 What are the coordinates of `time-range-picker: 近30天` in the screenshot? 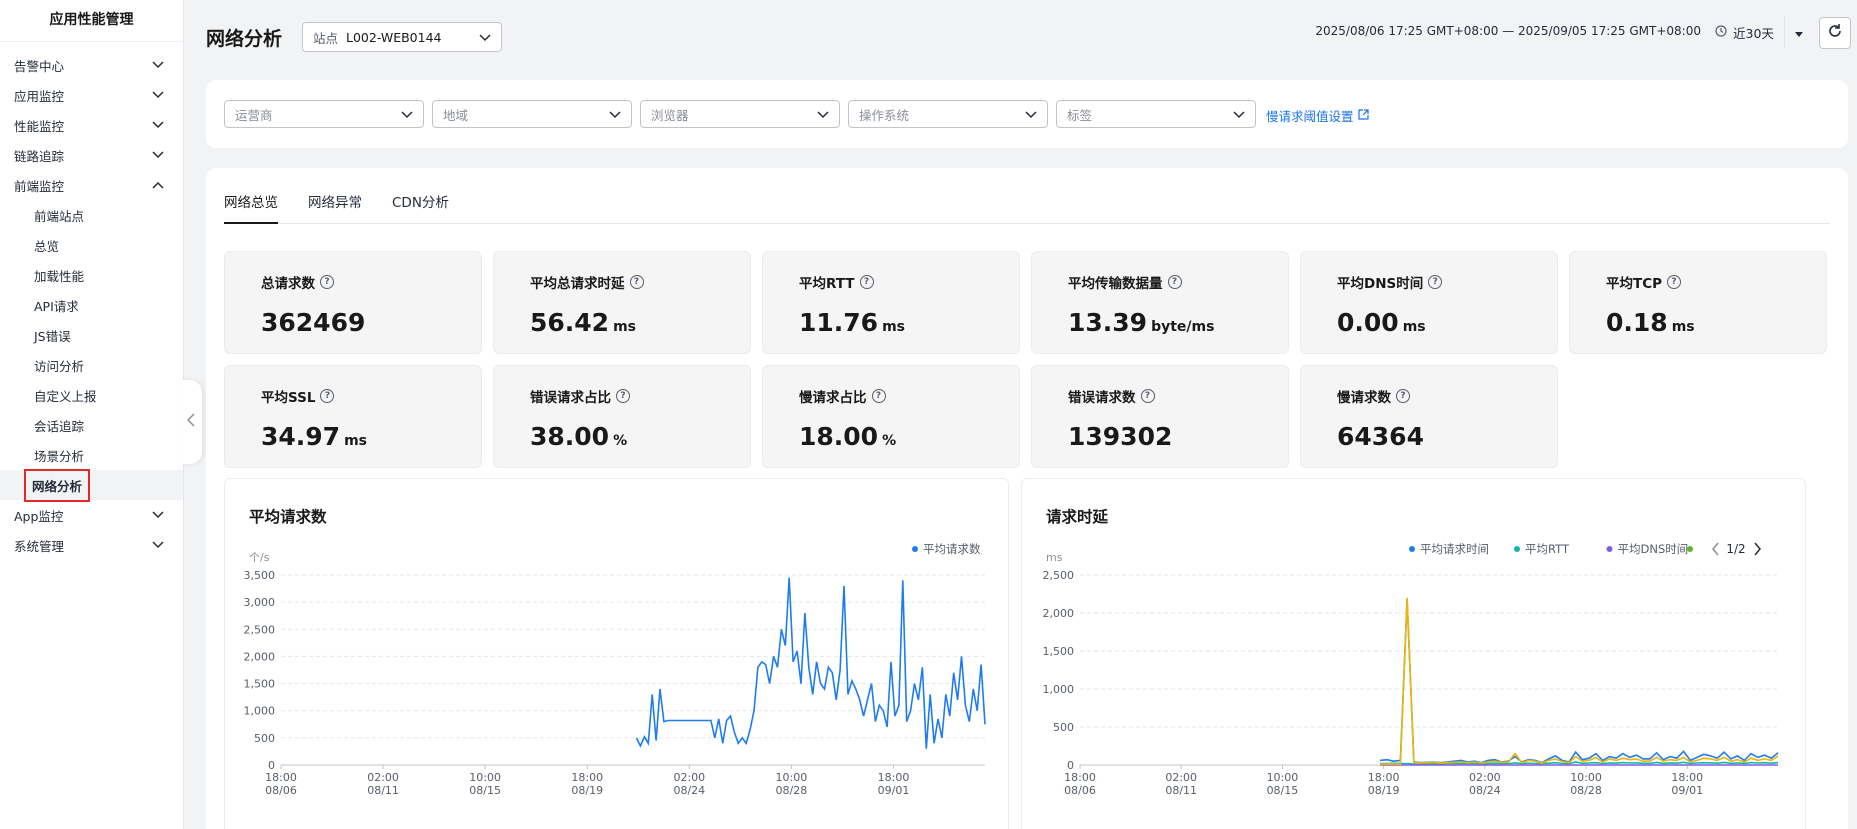 It's located at (1759, 32).